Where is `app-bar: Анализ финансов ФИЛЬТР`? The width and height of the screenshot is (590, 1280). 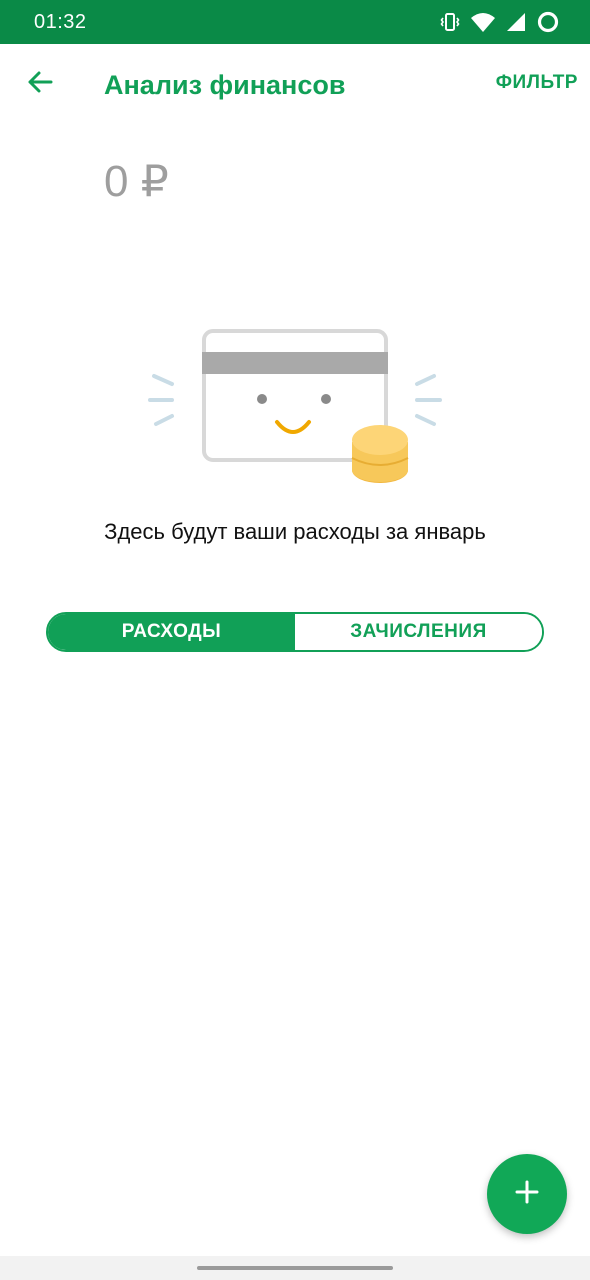
app-bar: Анализ финансов ФИЛЬТР is located at coordinates (295, 86).